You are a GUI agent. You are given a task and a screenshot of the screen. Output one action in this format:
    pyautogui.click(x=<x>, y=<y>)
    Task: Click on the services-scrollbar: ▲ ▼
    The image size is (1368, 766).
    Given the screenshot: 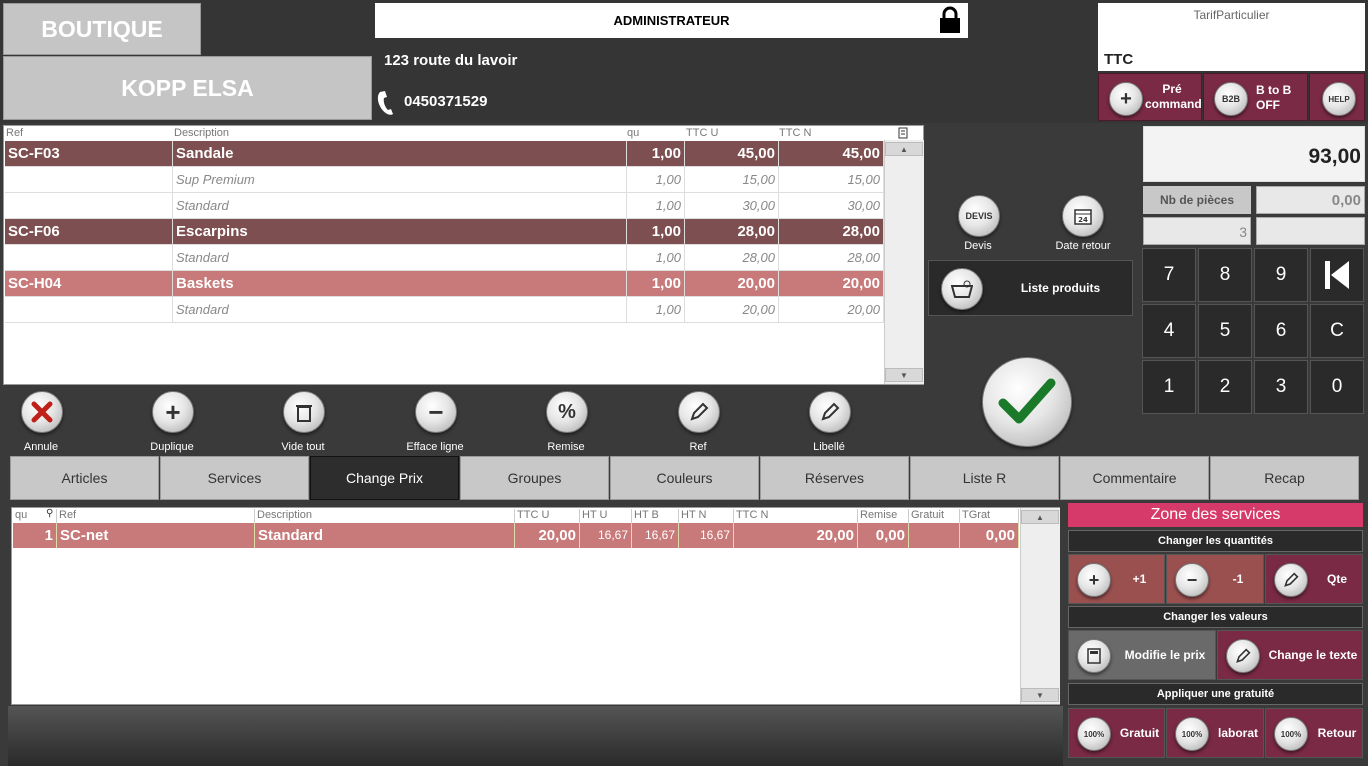 What is the action you would take?
    pyautogui.click(x=1040, y=606)
    